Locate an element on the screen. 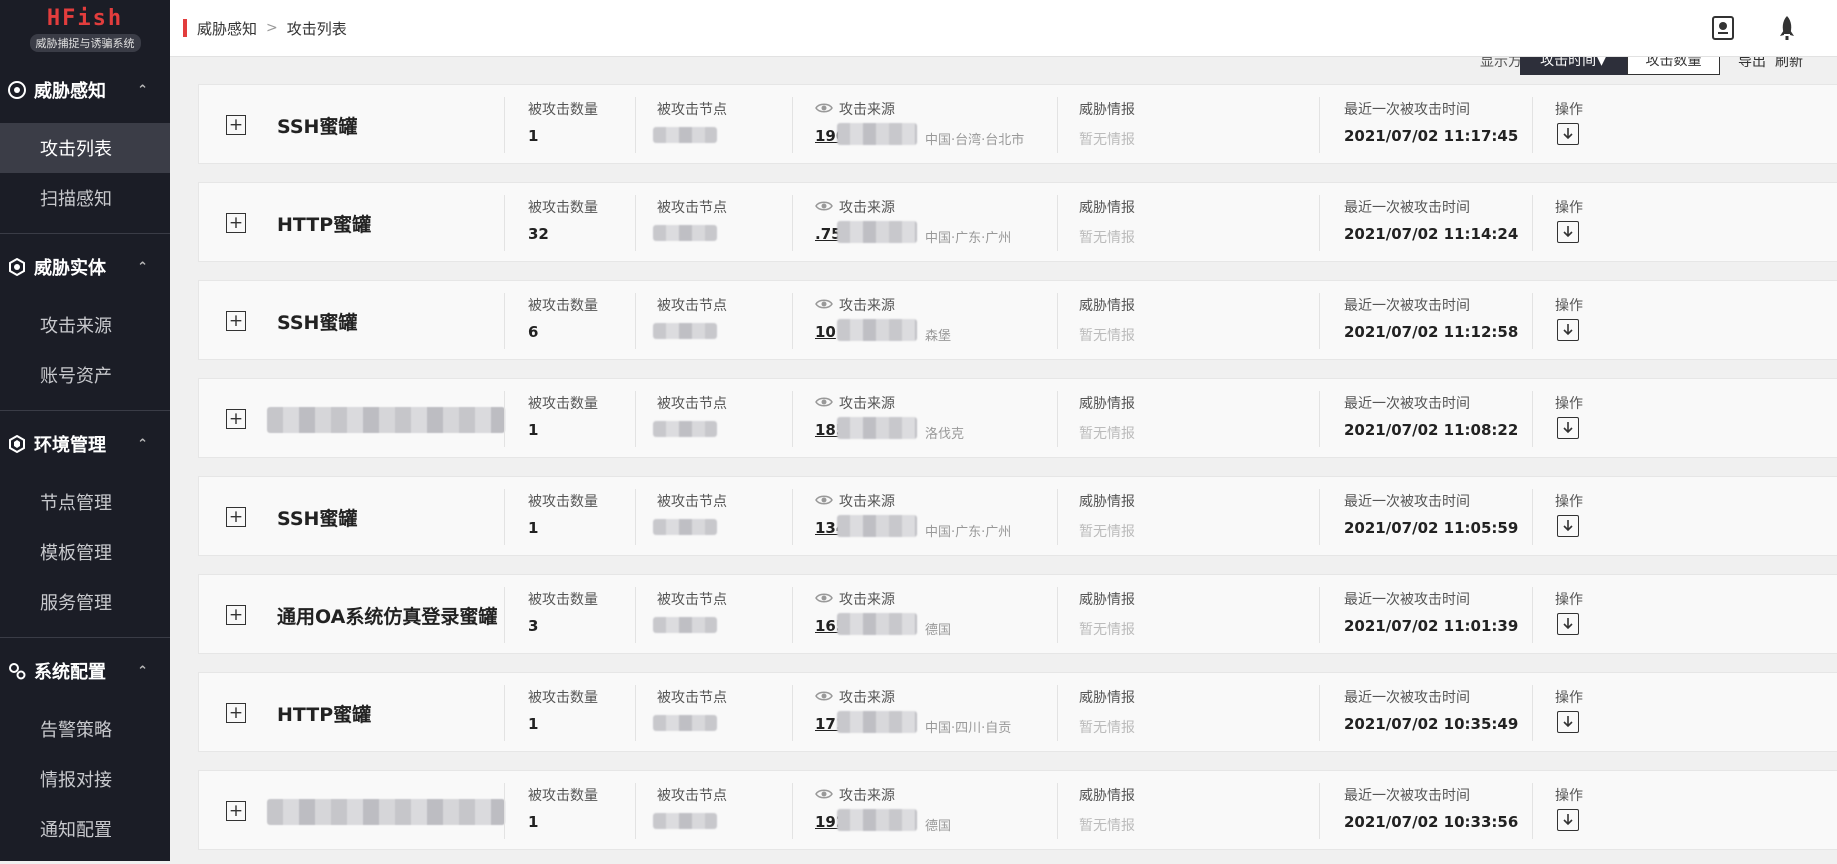 The height and width of the screenshot is (864, 1837). rocket-icon is located at coordinates (1787, 28).